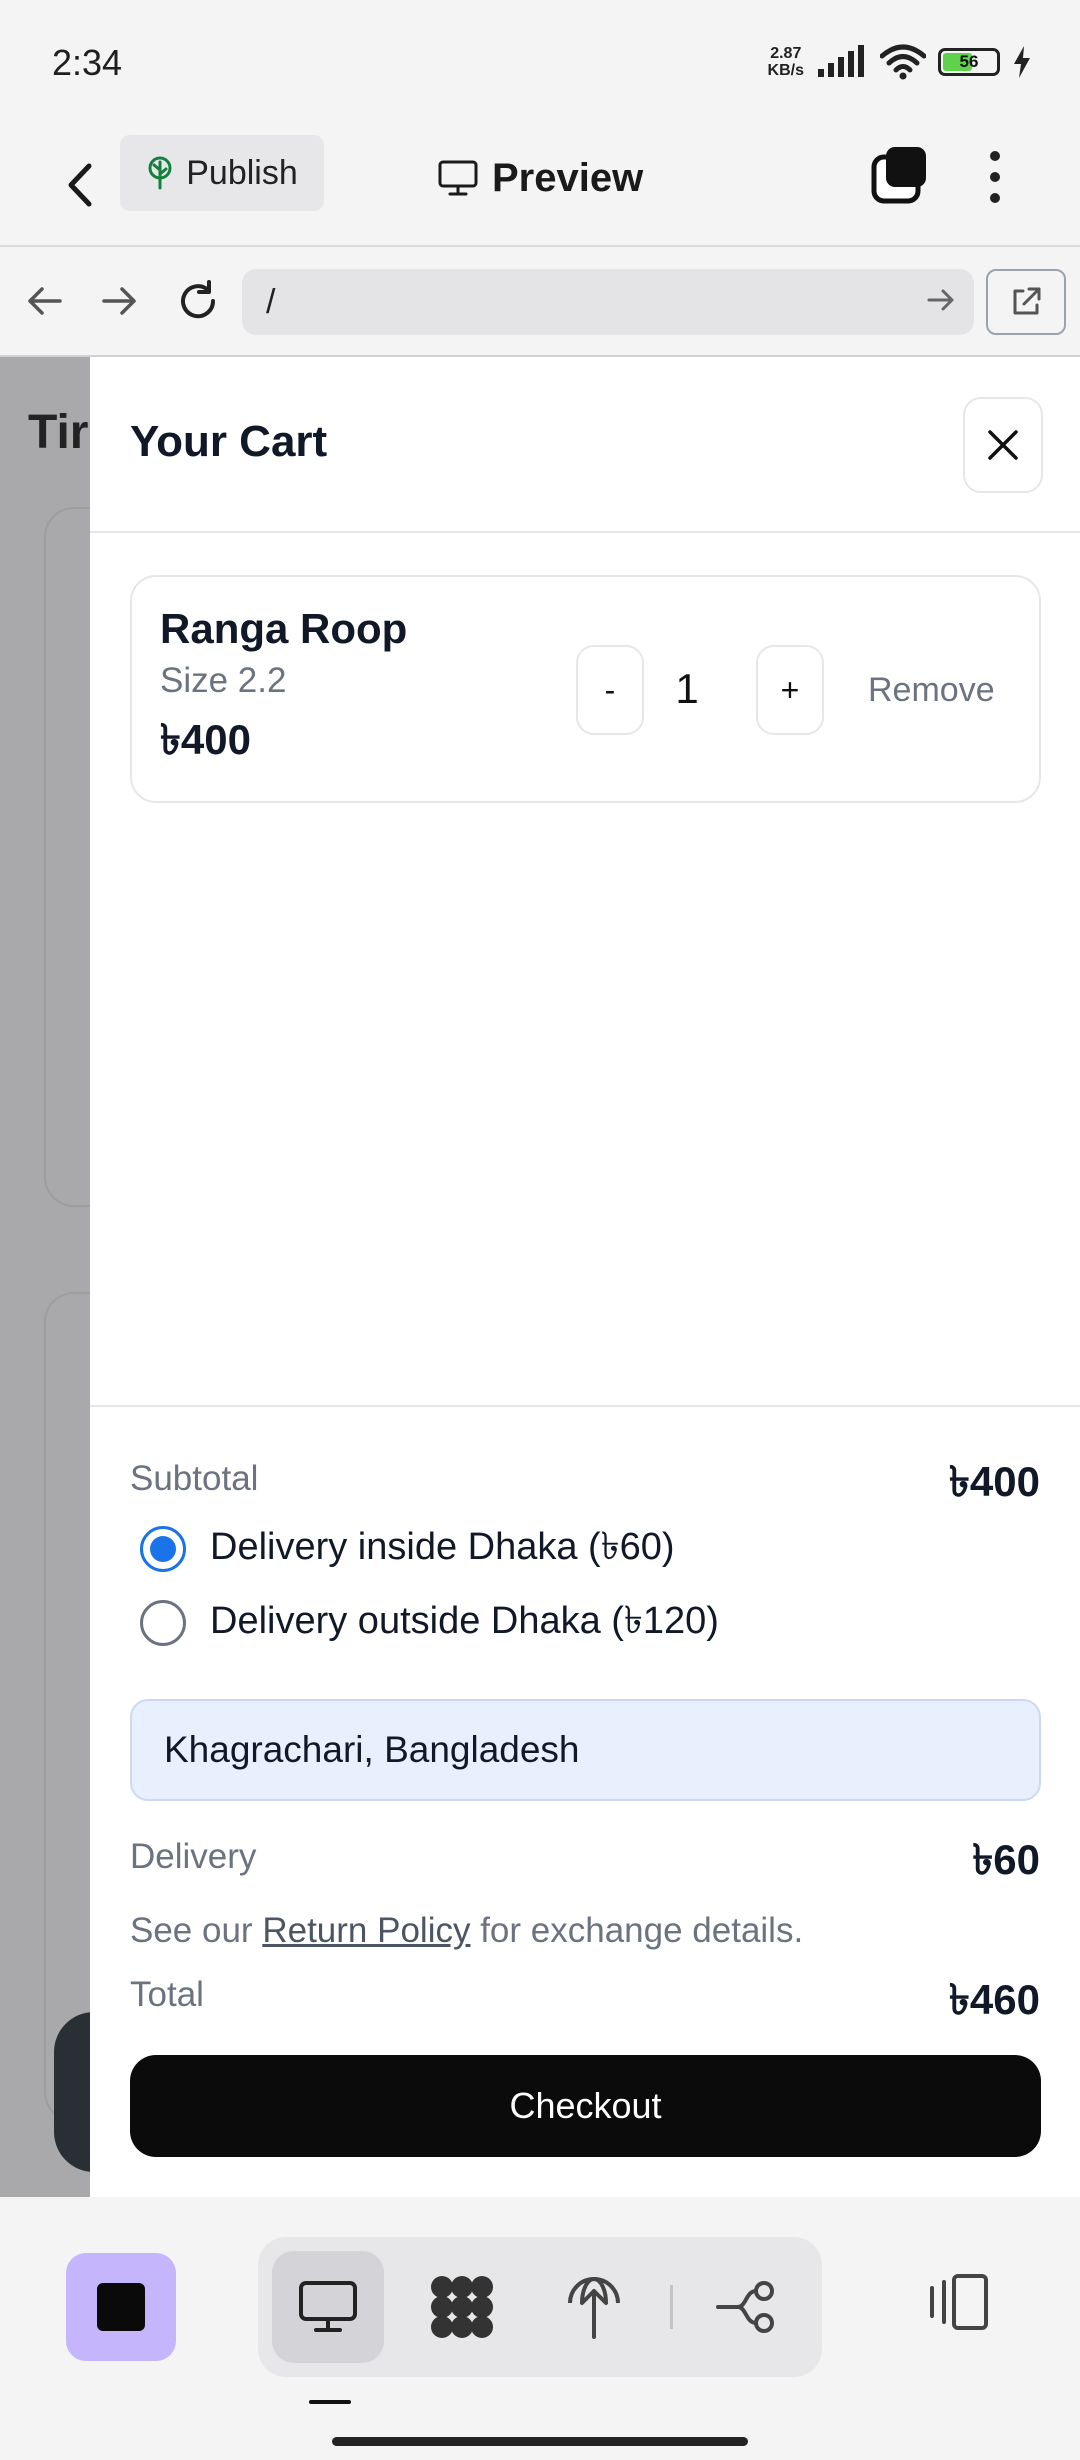  What do you see at coordinates (1022, 62) in the screenshot?
I see `charging-icon` at bounding box center [1022, 62].